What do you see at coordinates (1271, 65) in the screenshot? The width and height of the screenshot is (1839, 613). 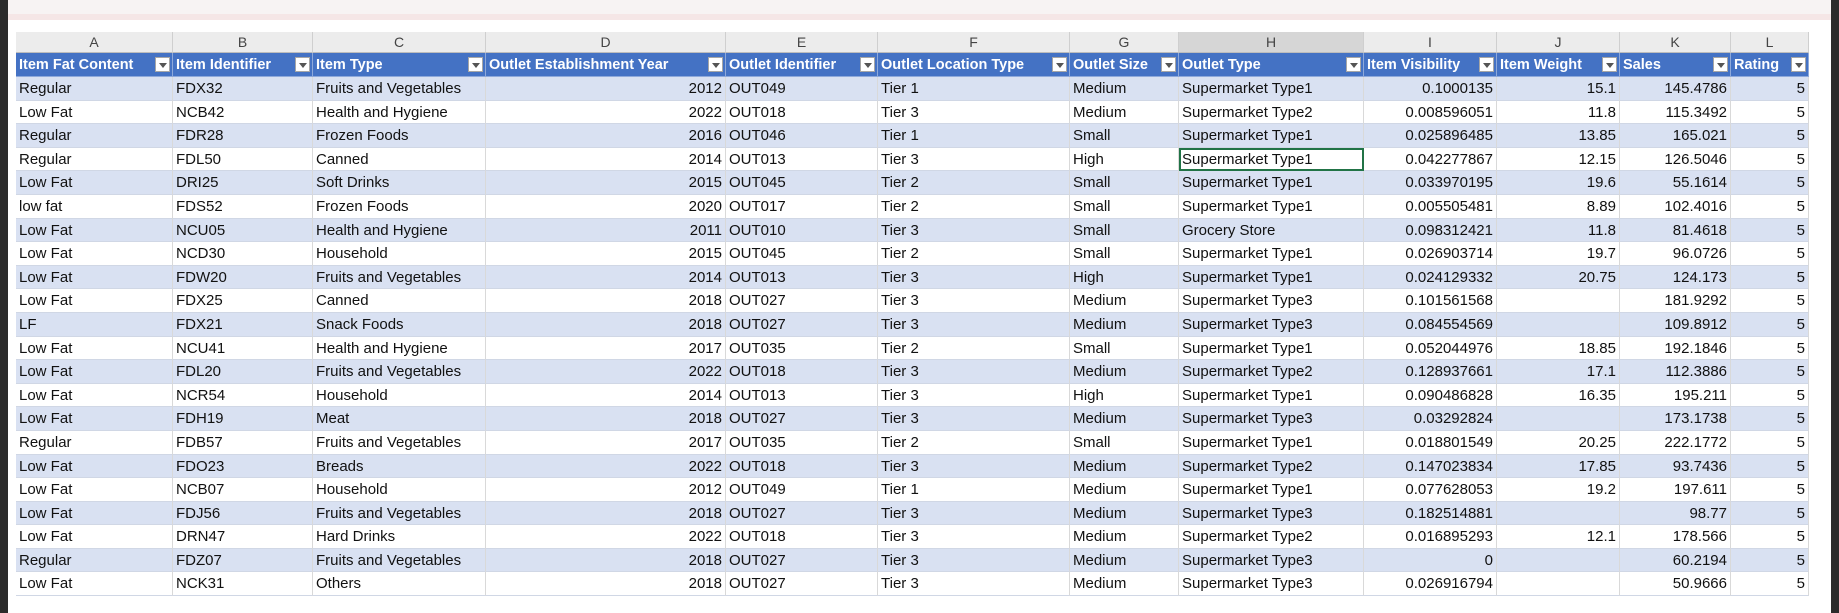 I see `header-cell: Outlet Type` at bounding box center [1271, 65].